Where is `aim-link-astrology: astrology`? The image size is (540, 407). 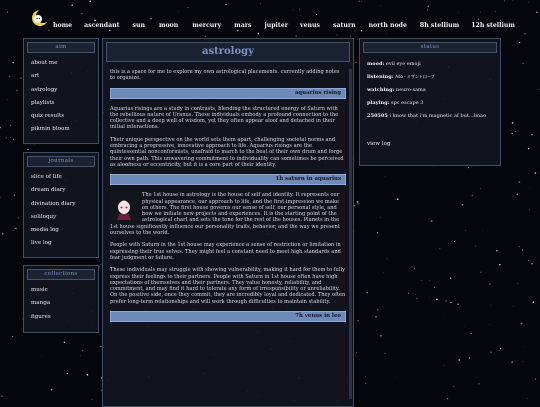
aim-link-astrology: astrology is located at coordinates (64, 93).